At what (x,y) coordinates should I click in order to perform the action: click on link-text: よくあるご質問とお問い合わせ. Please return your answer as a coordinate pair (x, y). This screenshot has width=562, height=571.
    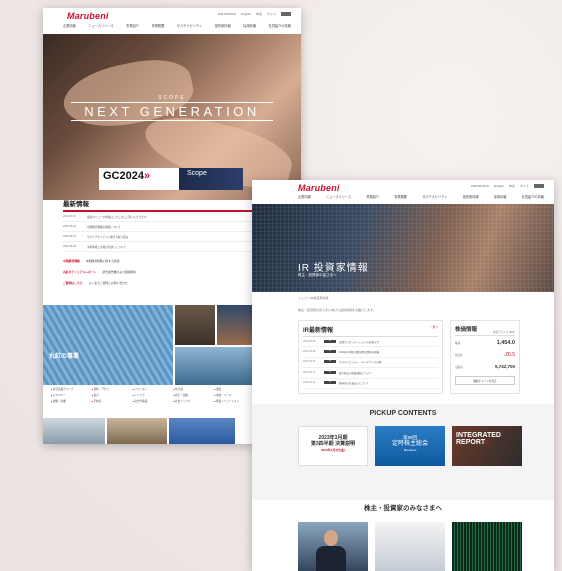
    Looking at the image, I should click on (108, 283).